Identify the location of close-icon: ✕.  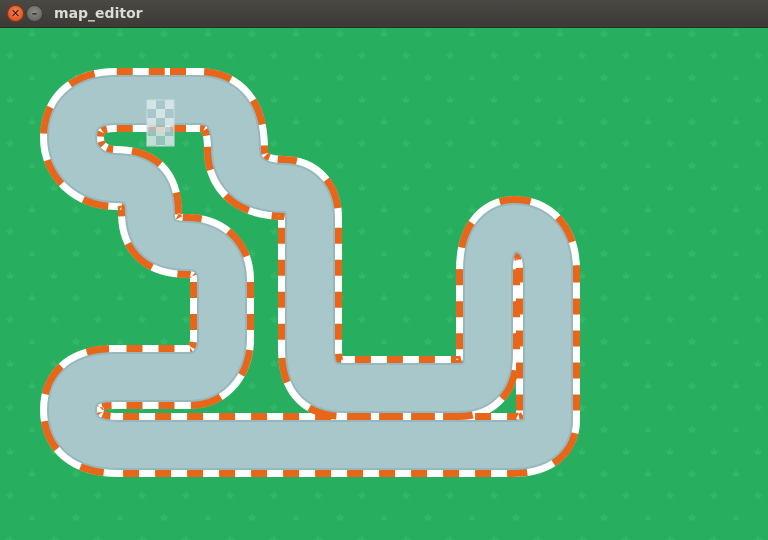
(15, 13).